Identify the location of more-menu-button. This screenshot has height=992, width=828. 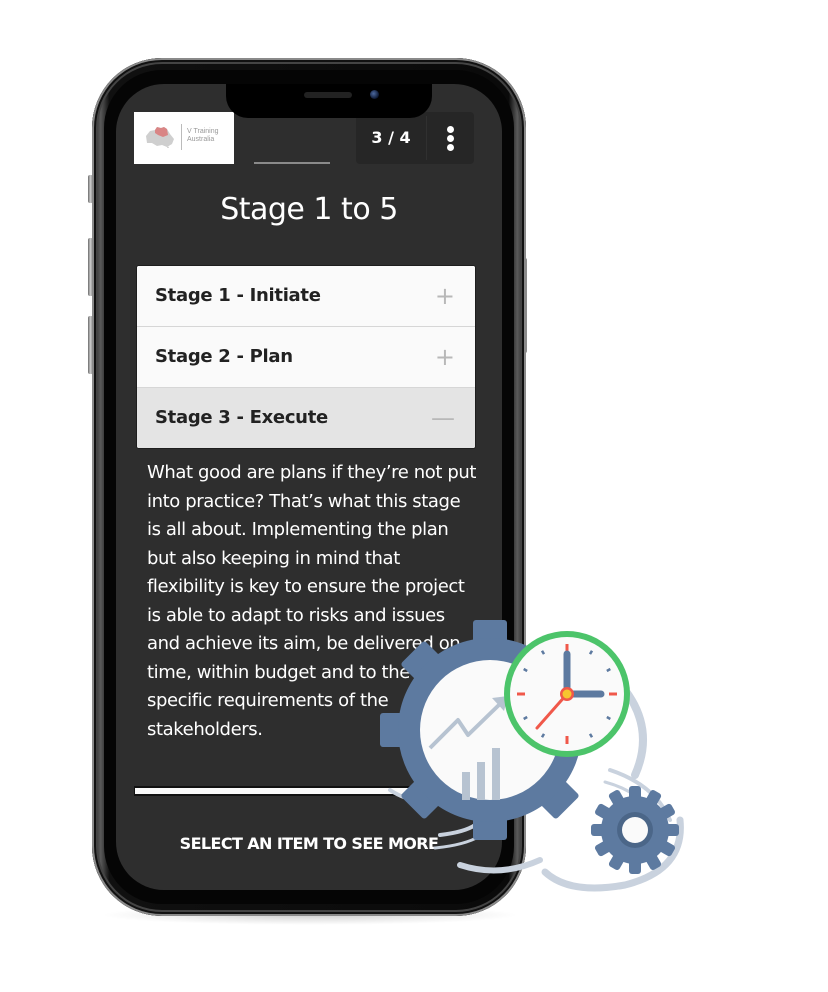
(450, 138).